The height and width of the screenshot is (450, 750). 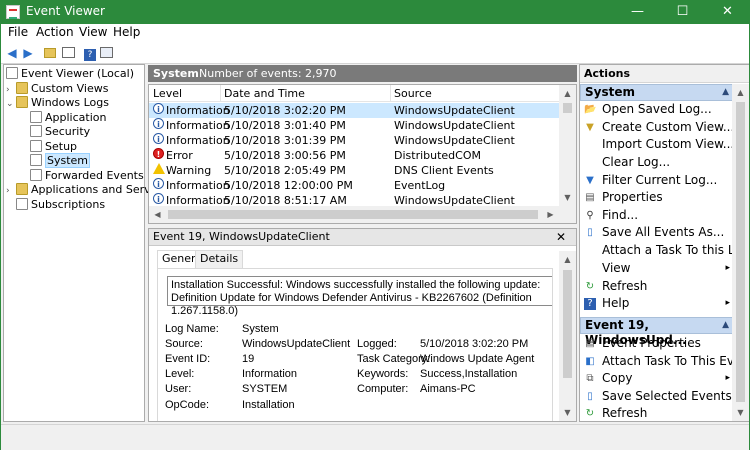 I want to click on menu-action: Action, so click(x=55, y=32).